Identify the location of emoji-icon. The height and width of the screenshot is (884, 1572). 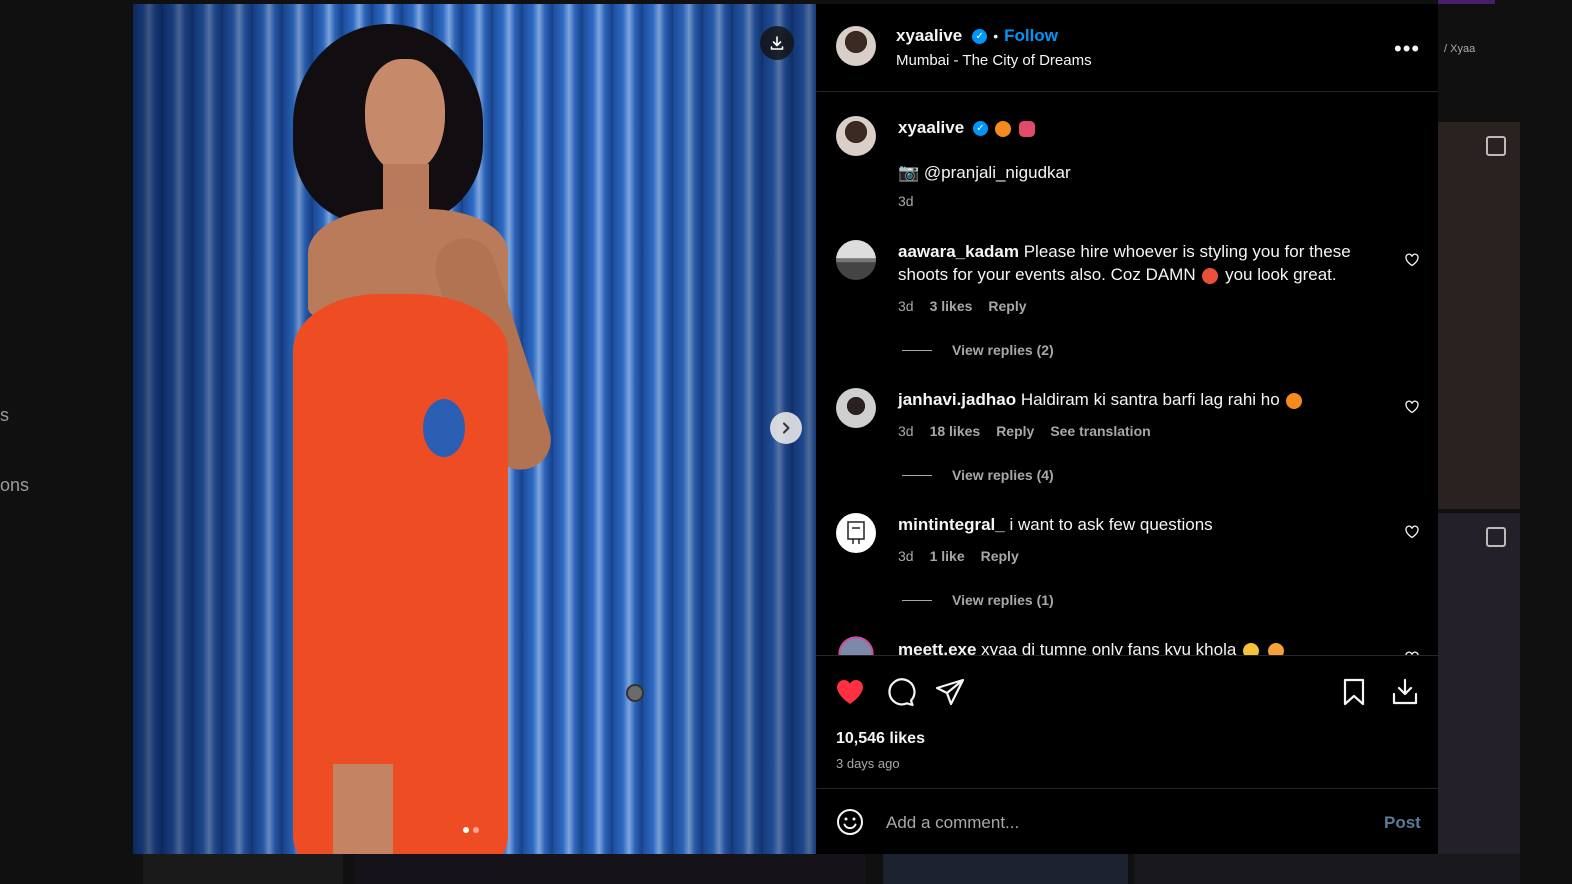
(850, 822).